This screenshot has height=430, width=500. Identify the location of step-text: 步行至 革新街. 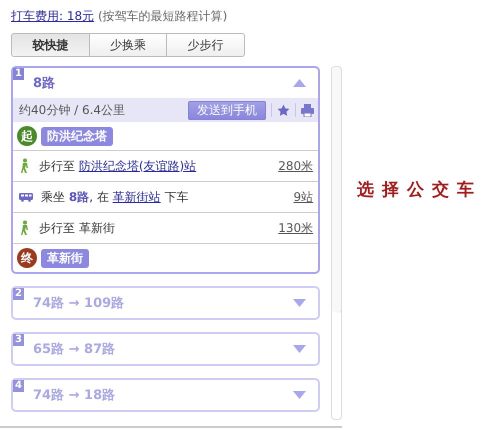
(77, 228).